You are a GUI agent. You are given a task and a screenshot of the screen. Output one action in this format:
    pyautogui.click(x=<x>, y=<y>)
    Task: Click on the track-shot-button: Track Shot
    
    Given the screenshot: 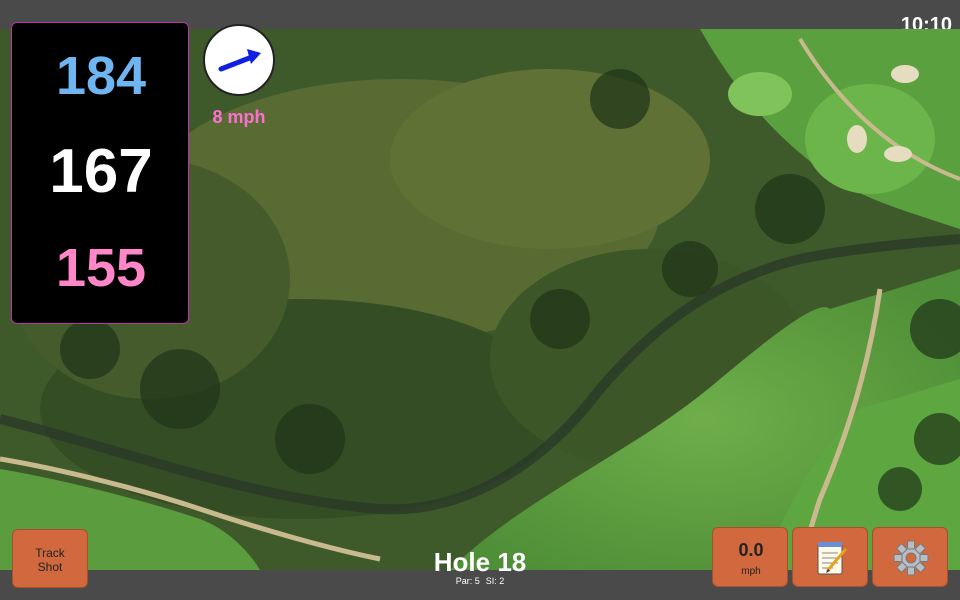 What is the action you would take?
    pyautogui.click(x=50, y=558)
    